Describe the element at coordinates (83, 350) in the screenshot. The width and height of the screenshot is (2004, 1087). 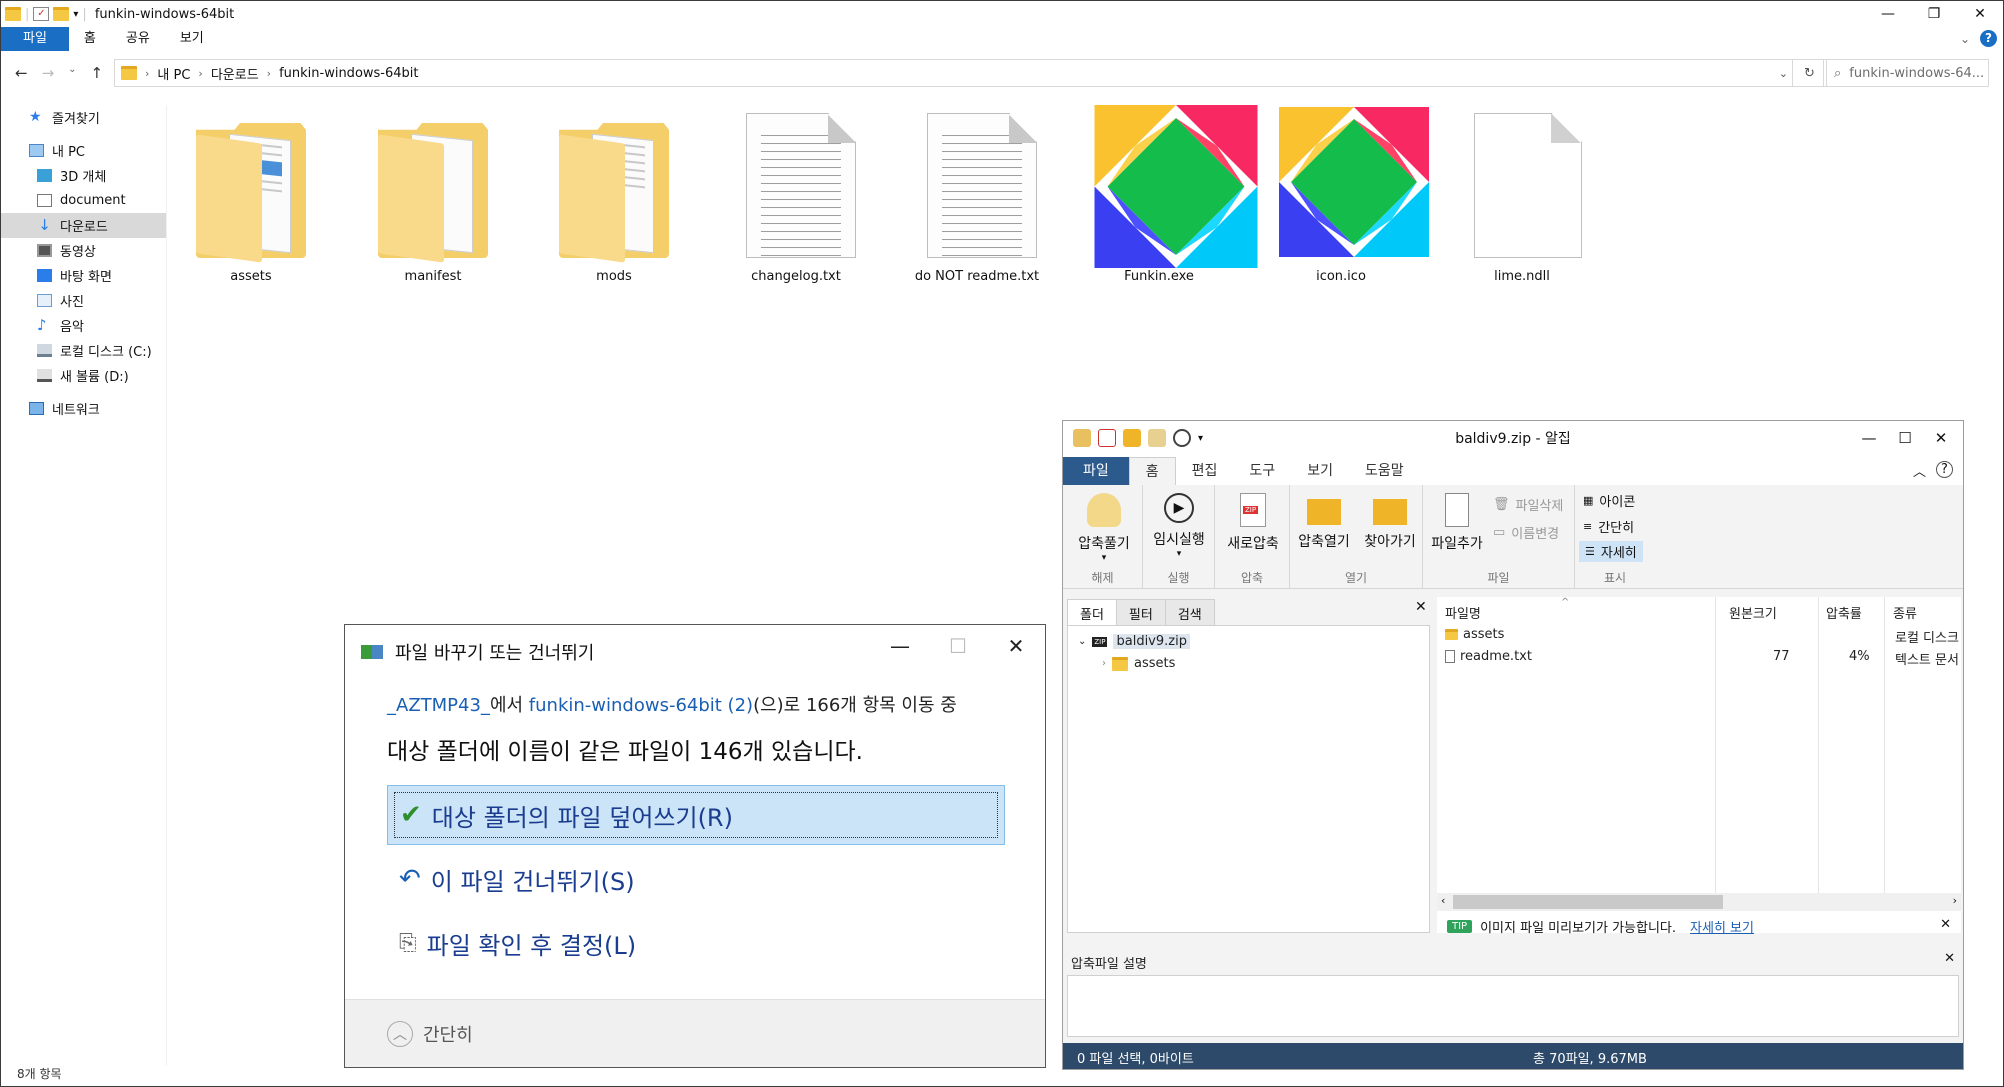
I see `sidebar-item-local-disk-c: 로컬 디스크 (C:)` at that location.